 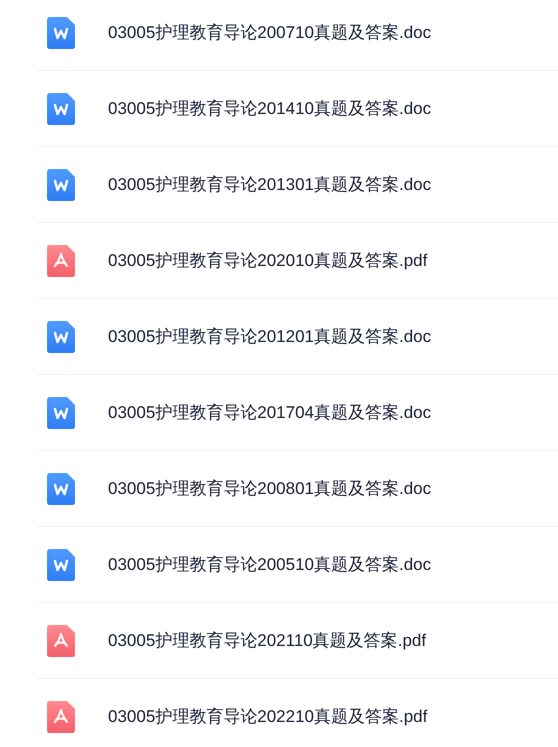 What do you see at coordinates (270, 337) in the screenshot?
I see `file-name: 03005护理教育导论201201真题及答案.doc` at bounding box center [270, 337].